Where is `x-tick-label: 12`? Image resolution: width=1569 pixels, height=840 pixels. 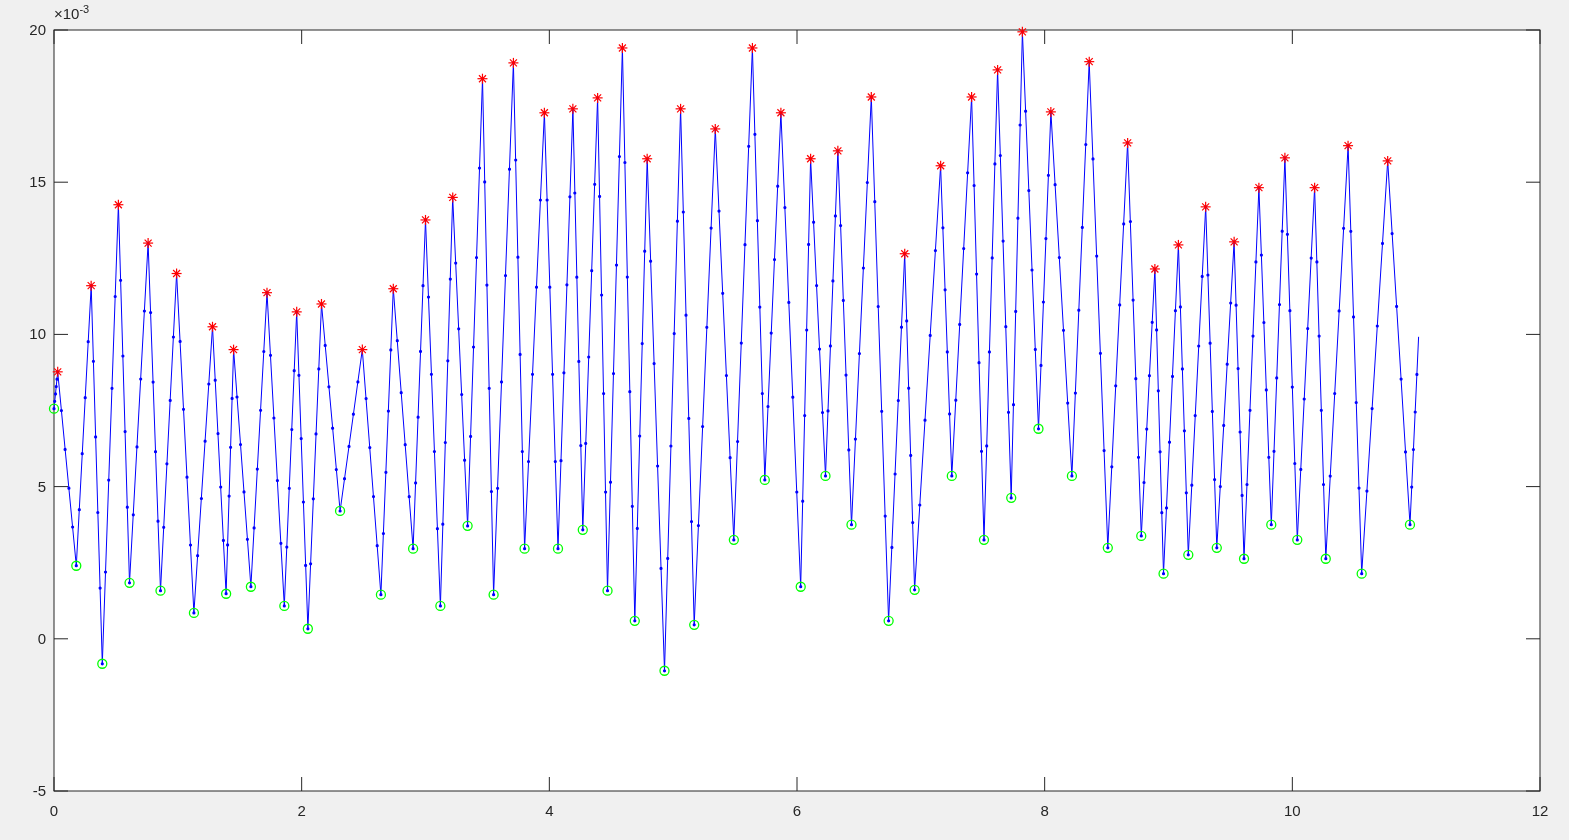
x-tick-label: 12 is located at coordinates (1540, 810).